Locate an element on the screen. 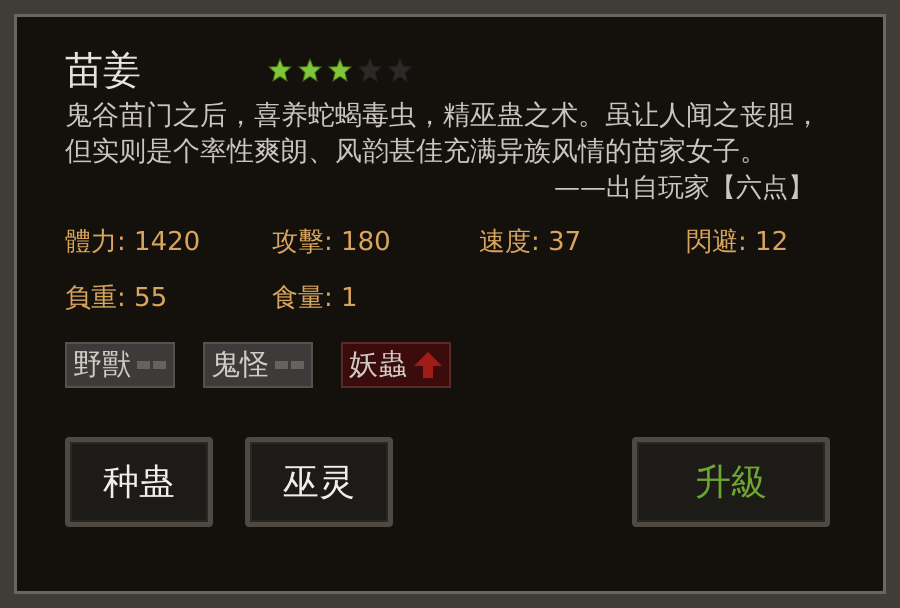 Image resolution: width=900 pixels, height=608 pixels. character-name: 苗姜 is located at coordinates (103, 70).